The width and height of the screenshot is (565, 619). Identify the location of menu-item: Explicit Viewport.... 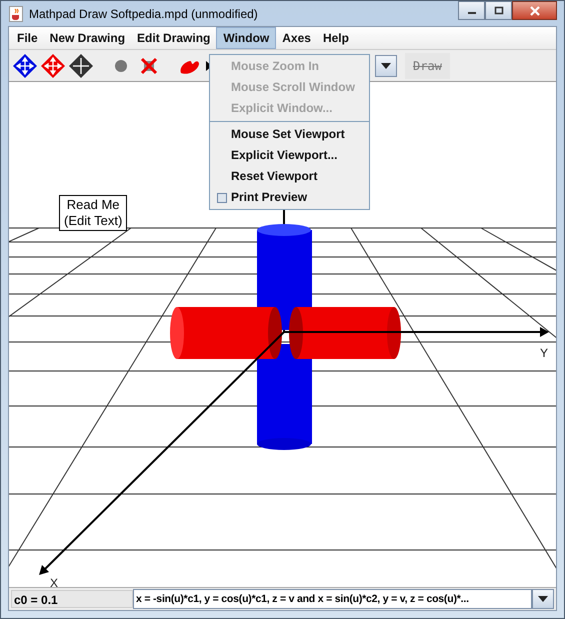
(289, 155).